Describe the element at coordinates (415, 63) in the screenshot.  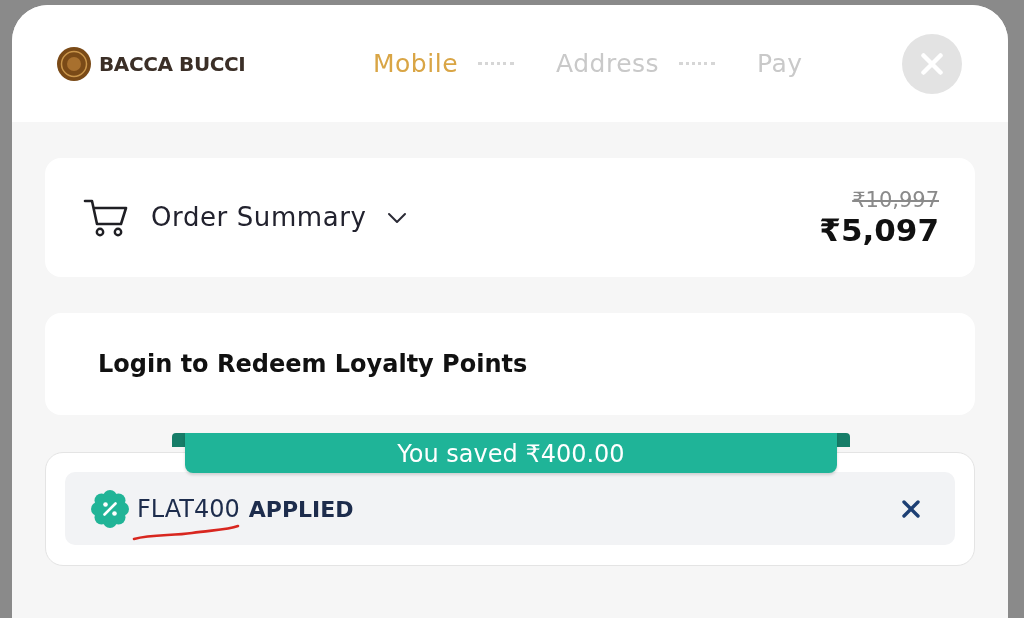
I see `checkout-step: Mobile` at that location.